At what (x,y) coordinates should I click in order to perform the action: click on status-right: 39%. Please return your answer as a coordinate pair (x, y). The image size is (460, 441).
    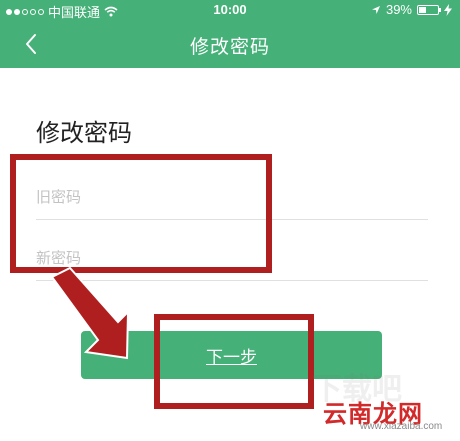
    Looking at the image, I should click on (411, 9).